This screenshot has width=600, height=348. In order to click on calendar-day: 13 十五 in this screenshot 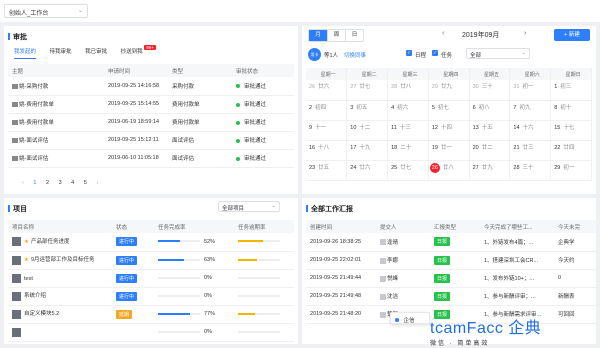, I will do `click(490, 130)`.